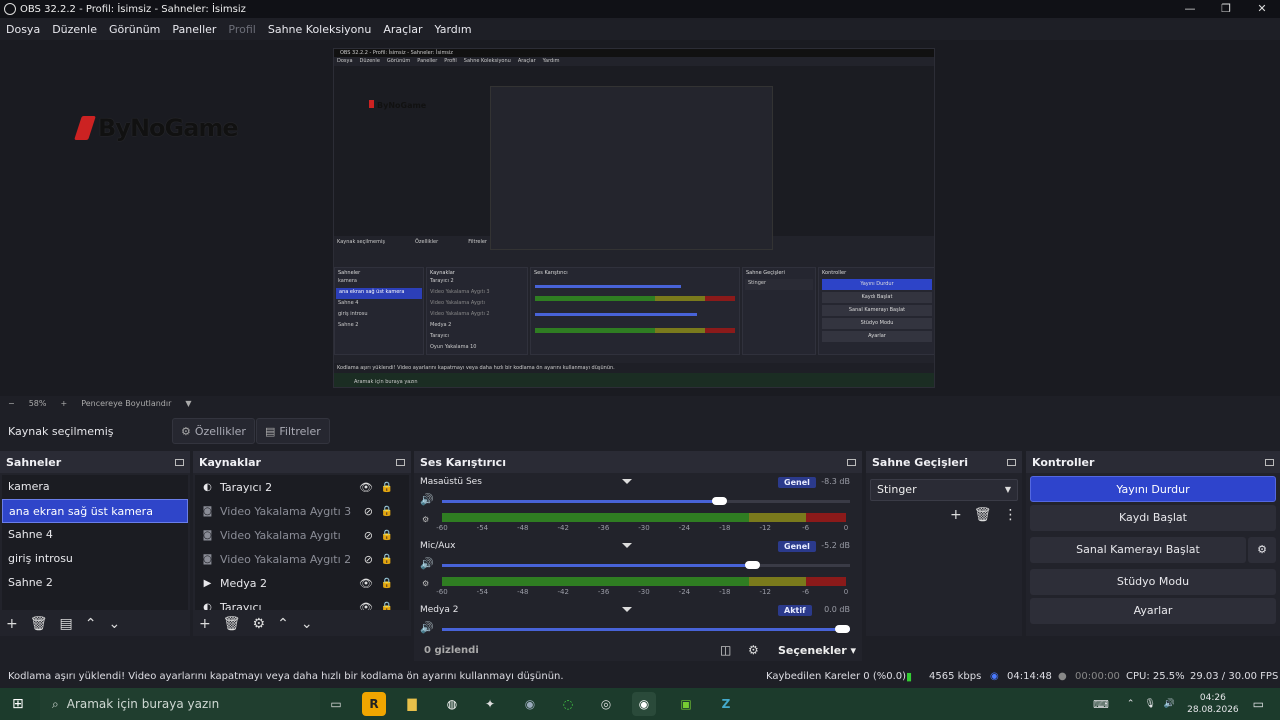 The height and width of the screenshot is (720, 1280). What do you see at coordinates (302, 559) in the screenshot?
I see `source-item: ◙ Video Yakalama Aygıtı 2 ⊘ 🔒` at bounding box center [302, 559].